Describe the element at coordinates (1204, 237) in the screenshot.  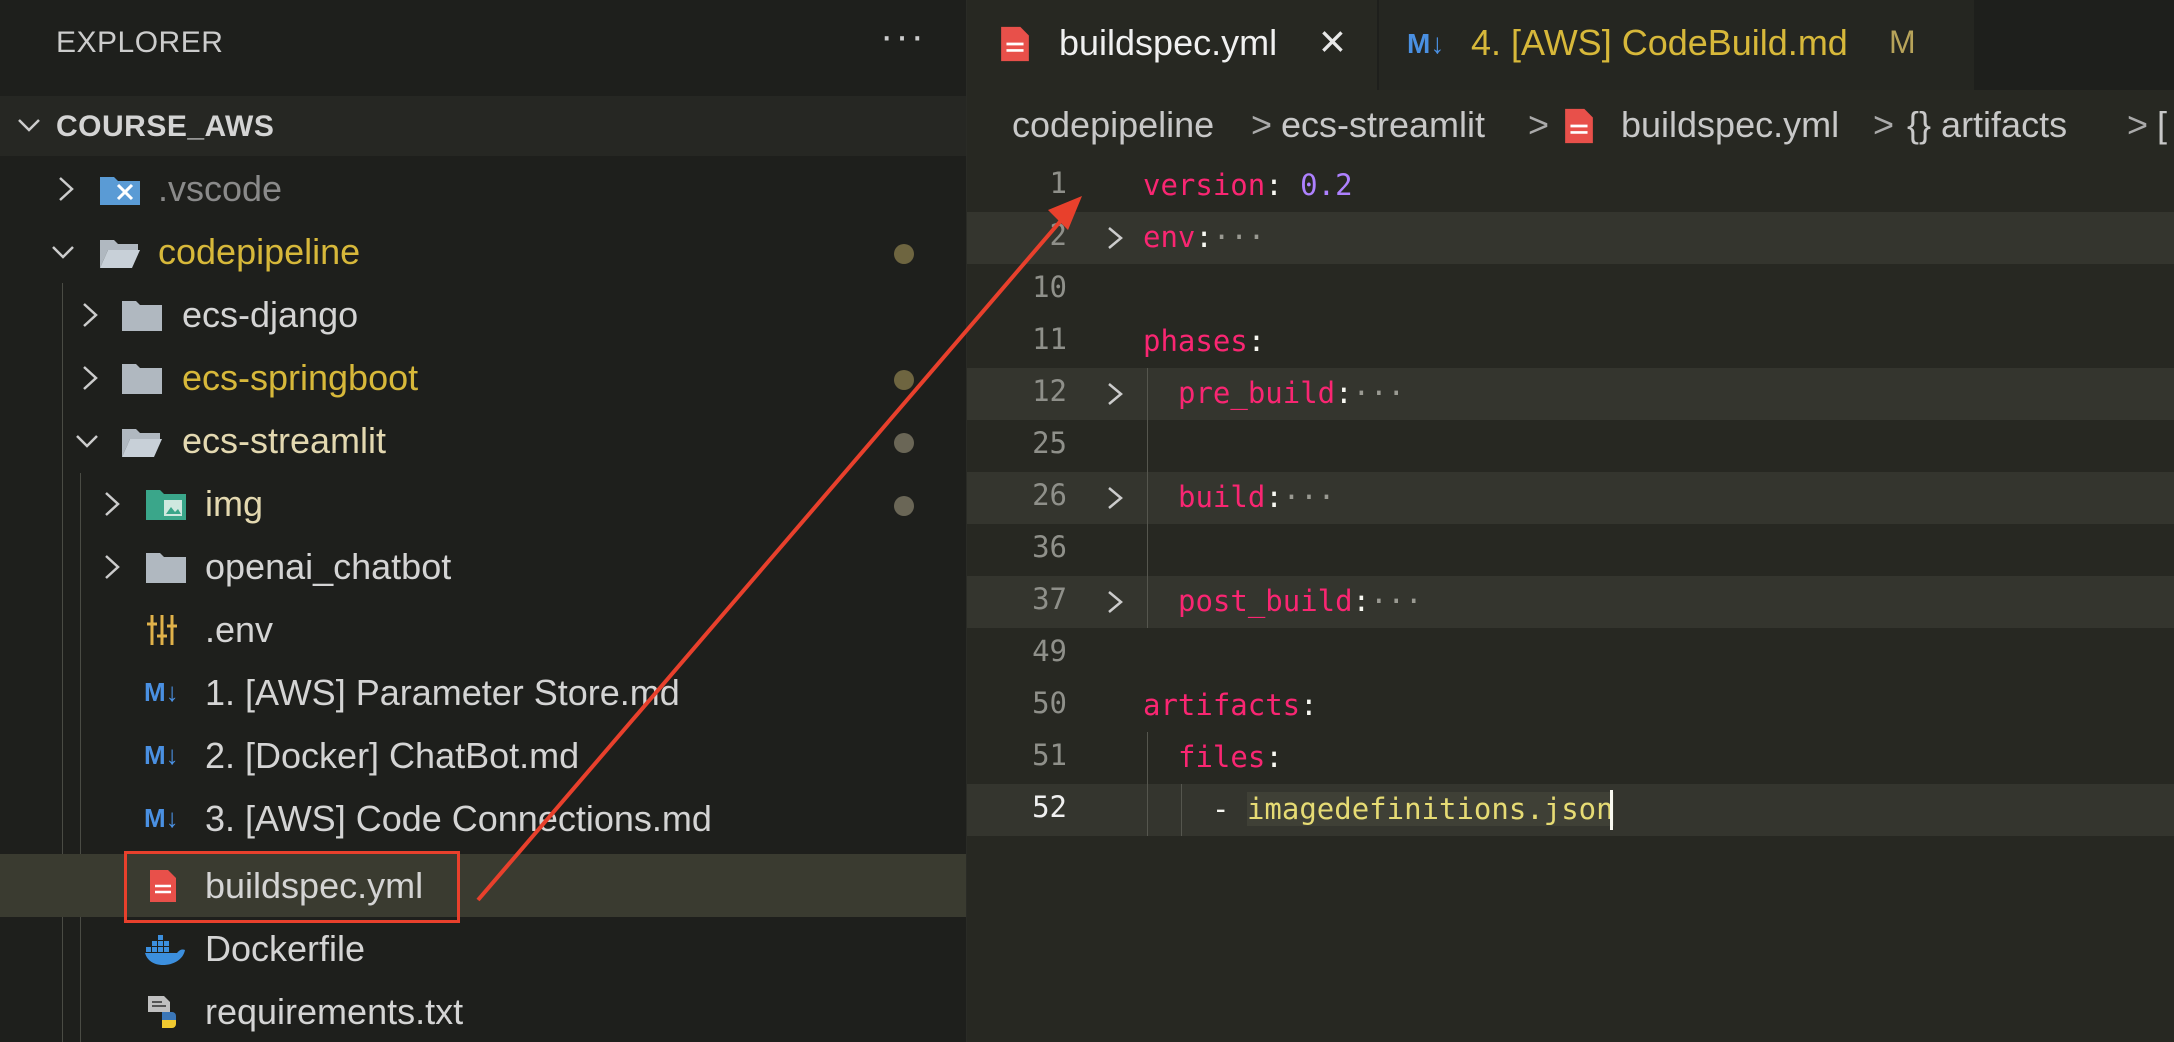
I see `code-text: env:···` at that location.